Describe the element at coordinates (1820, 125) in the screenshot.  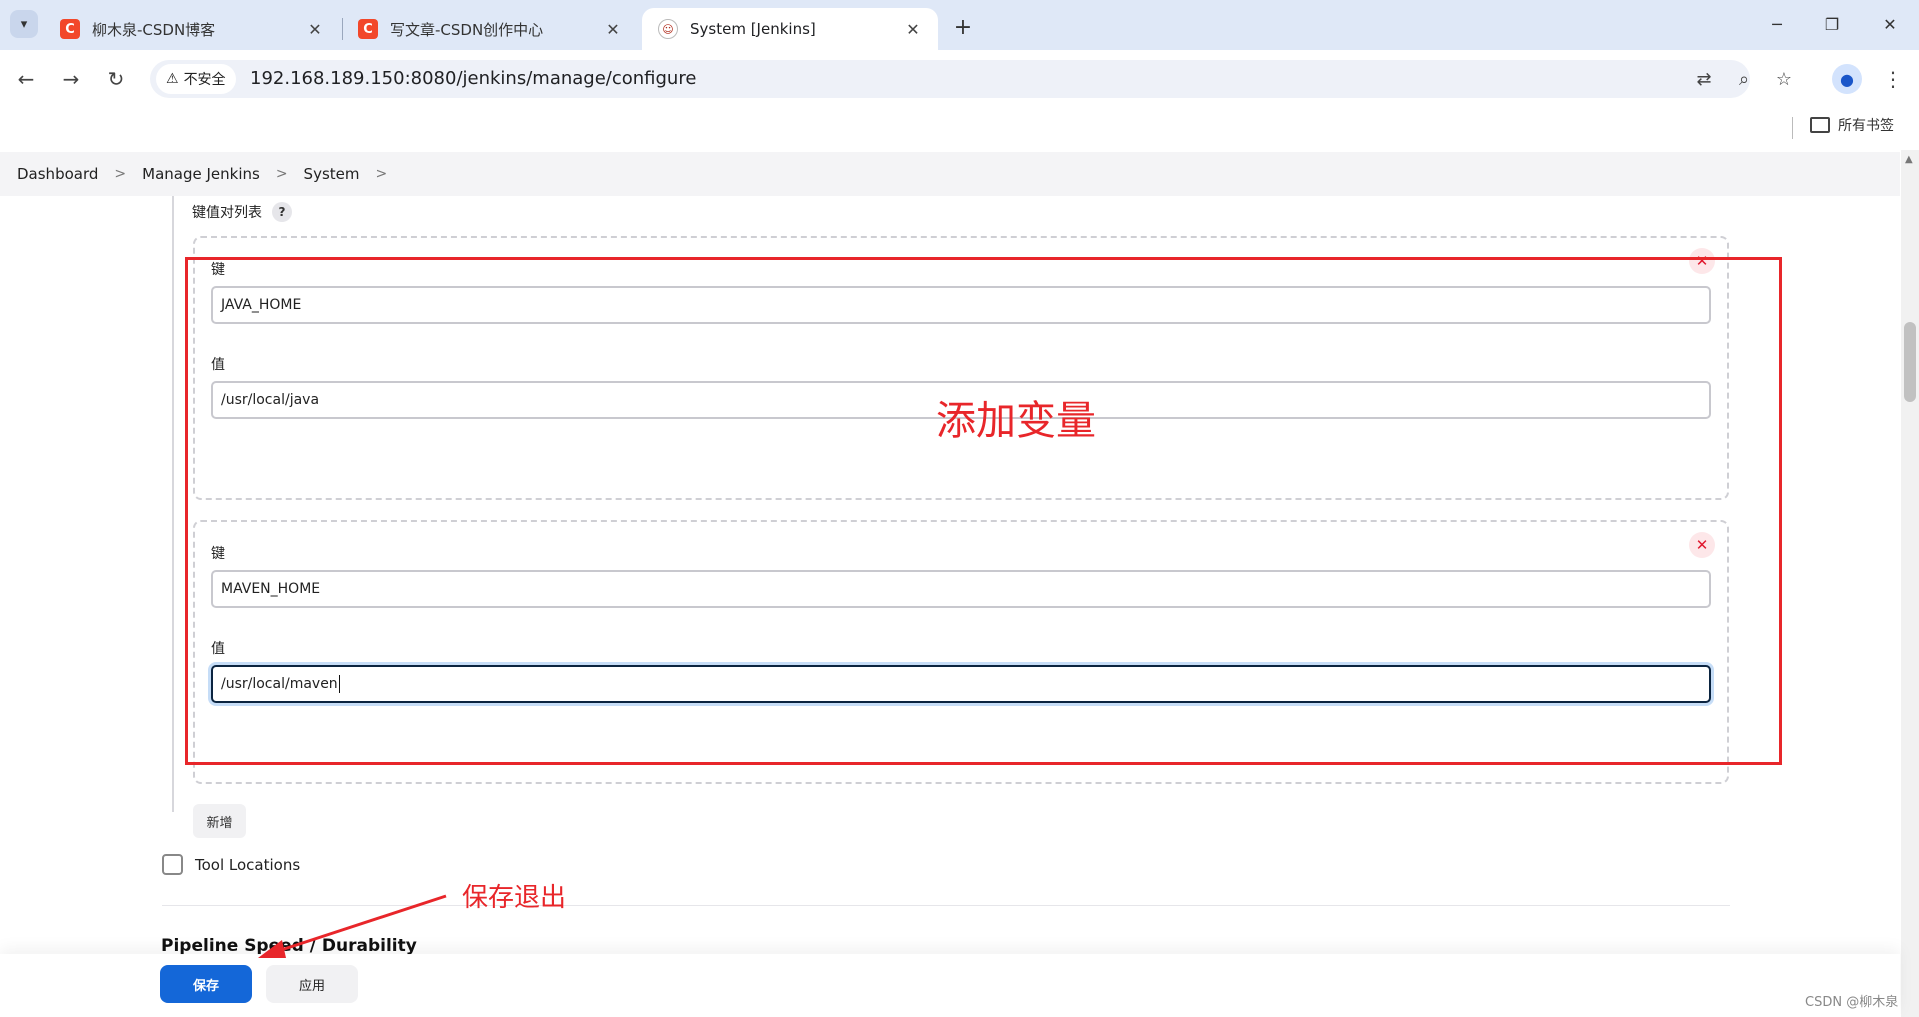
I see `folder-icon` at that location.